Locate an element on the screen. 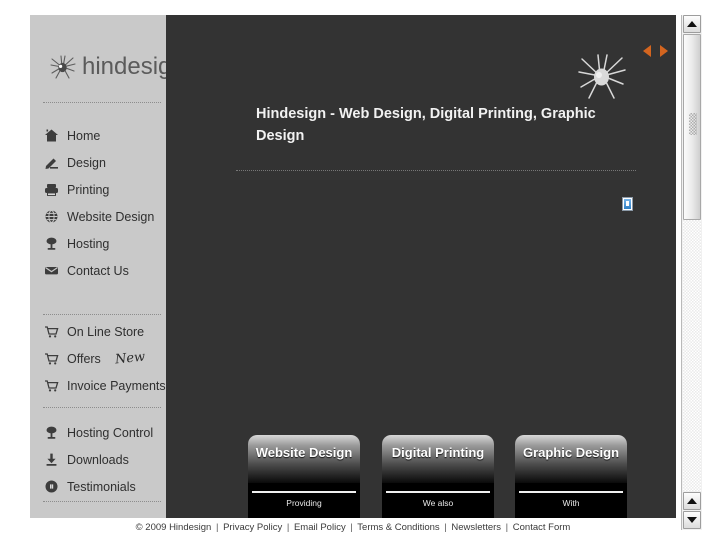  sidebar-item-label: Home is located at coordinates (84, 135).